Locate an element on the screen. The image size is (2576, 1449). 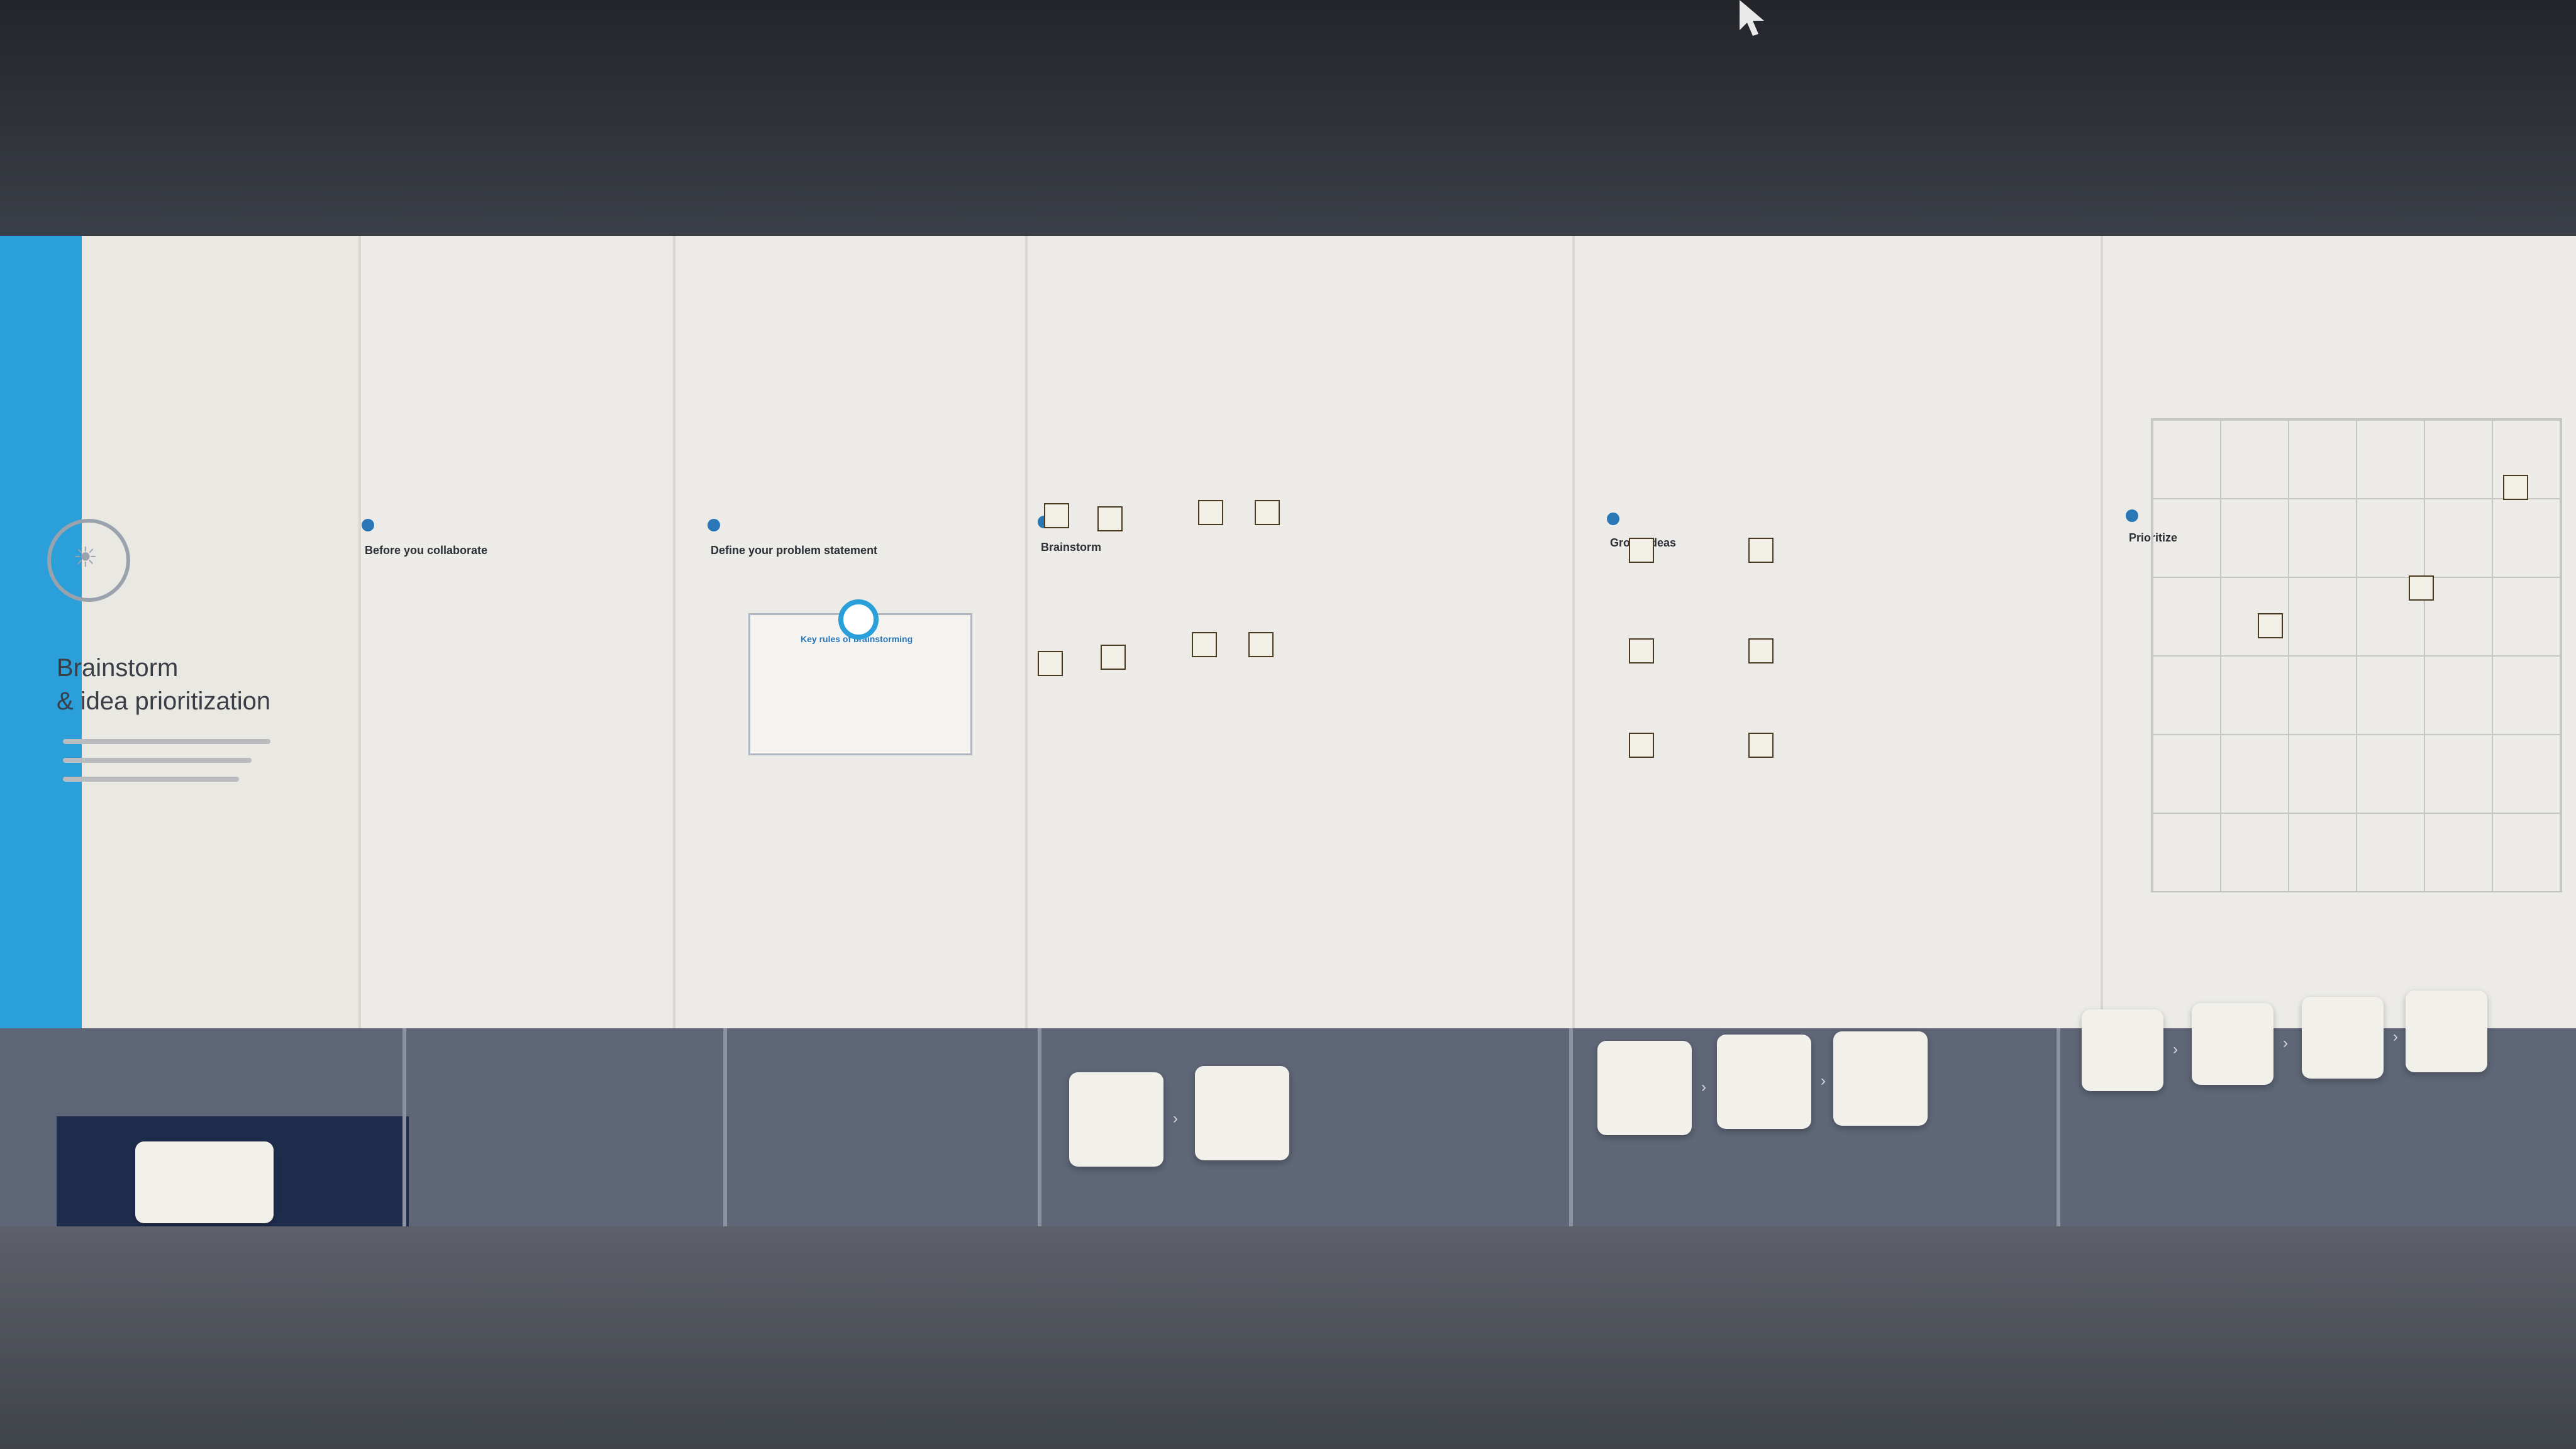
template-thumbnail is located at coordinates (204, 1182).